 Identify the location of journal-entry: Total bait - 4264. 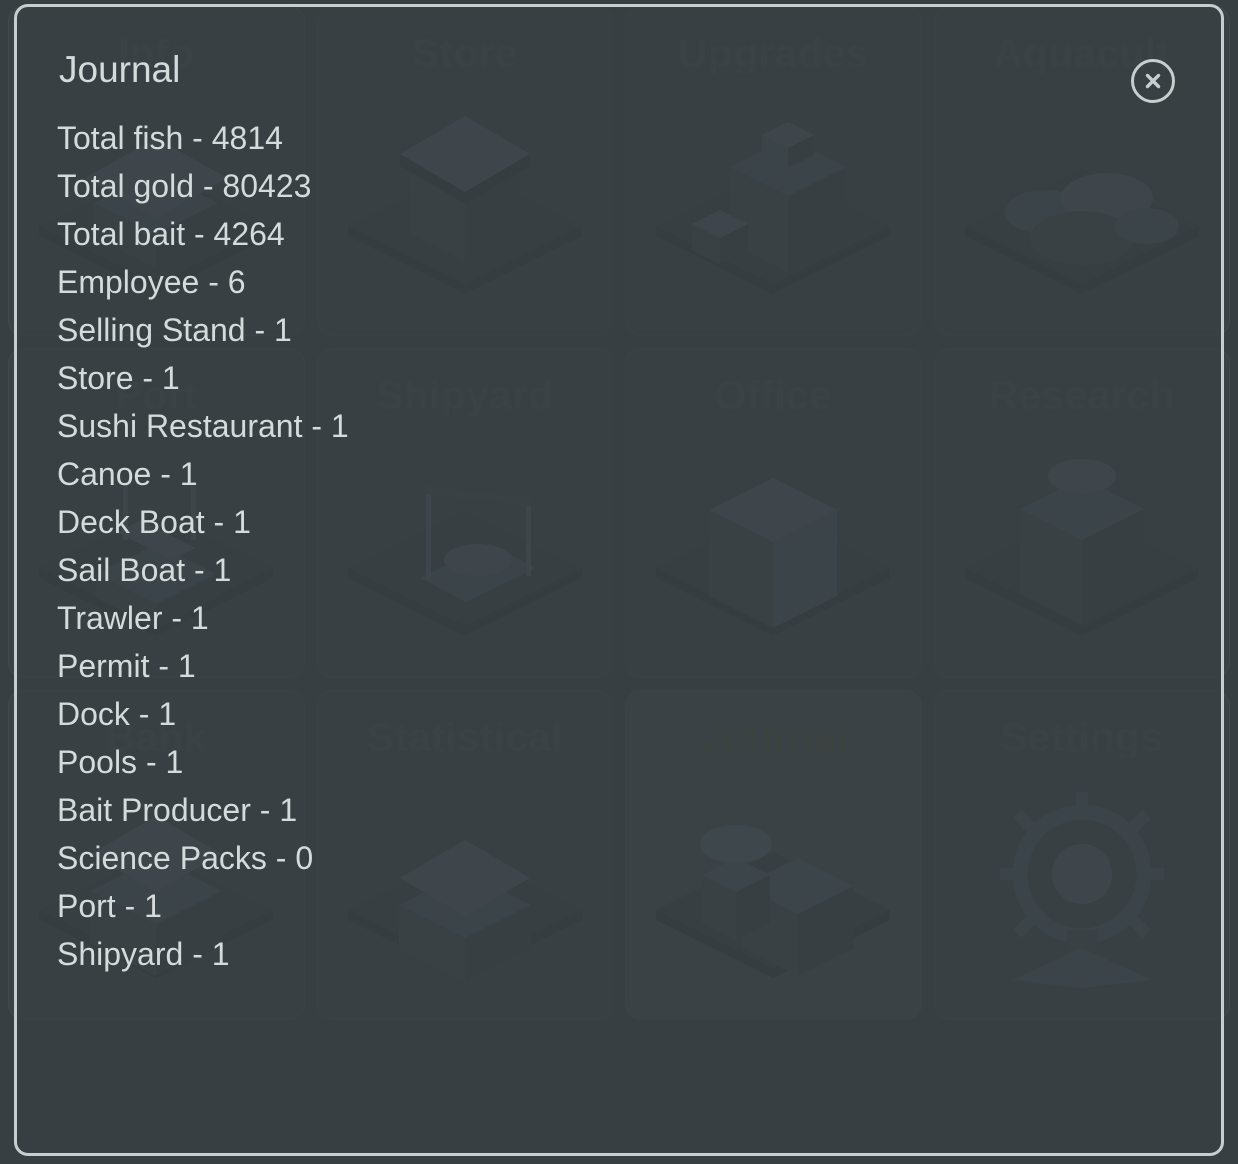
(171, 234).